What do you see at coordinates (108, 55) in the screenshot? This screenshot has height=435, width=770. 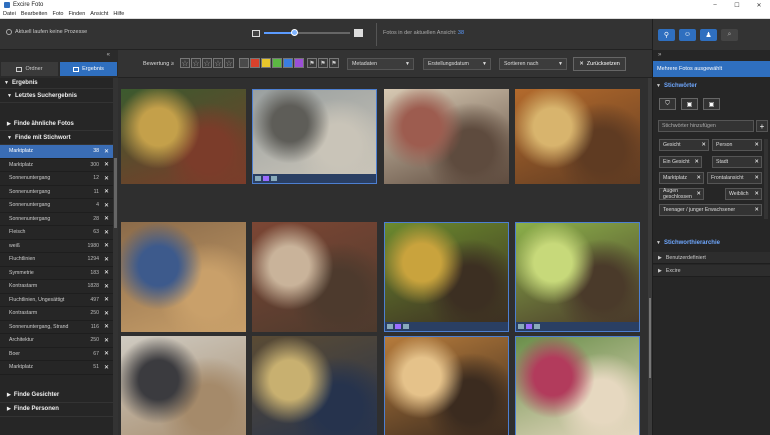 I see `collapse-left-panel-icon: «` at bounding box center [108, 55].